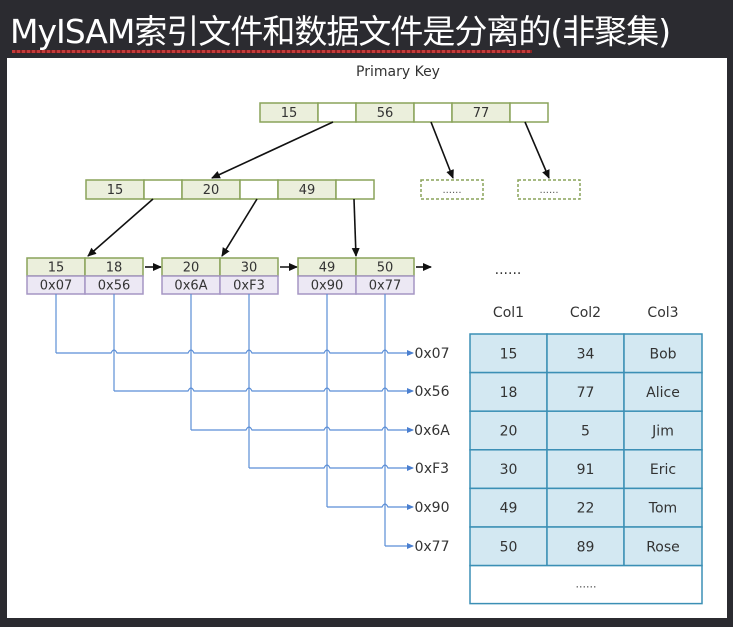  What do you see at coordinates (663, 470) in the screenshot?
I see `table-cell-value: Eric` at bounding box center [663, 470].